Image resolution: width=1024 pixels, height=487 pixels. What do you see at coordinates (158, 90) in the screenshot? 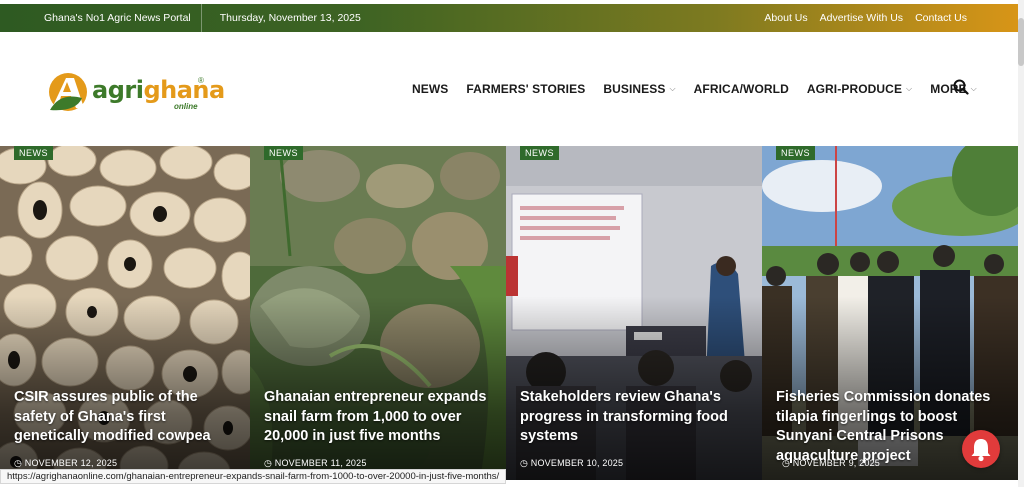
I see `logo-wordmark: agrighana` at bounding box center [158, 90].